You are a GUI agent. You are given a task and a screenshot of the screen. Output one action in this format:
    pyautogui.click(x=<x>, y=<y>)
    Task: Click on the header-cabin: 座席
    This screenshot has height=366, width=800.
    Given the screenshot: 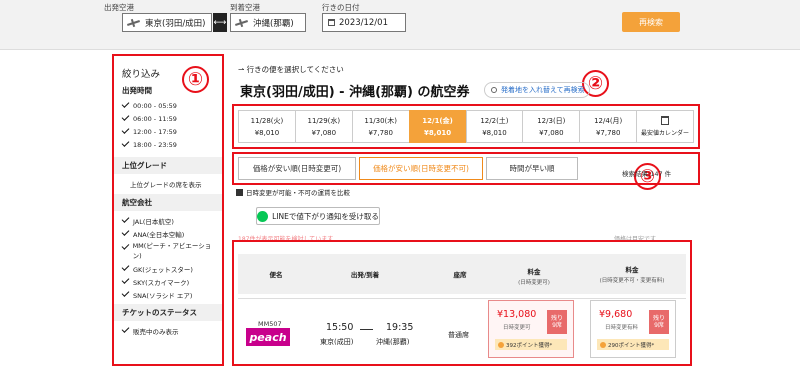 What is the action you would take?
    pyautogui.click(x=460, y=275)
    